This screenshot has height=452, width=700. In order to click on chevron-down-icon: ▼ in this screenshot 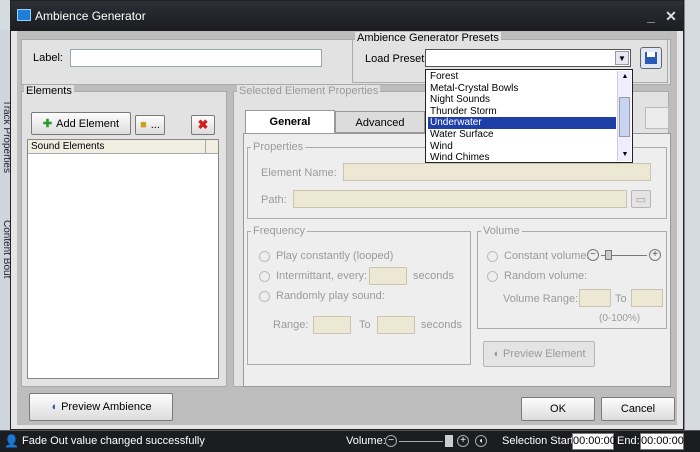, I will do `click(622, 58)`.